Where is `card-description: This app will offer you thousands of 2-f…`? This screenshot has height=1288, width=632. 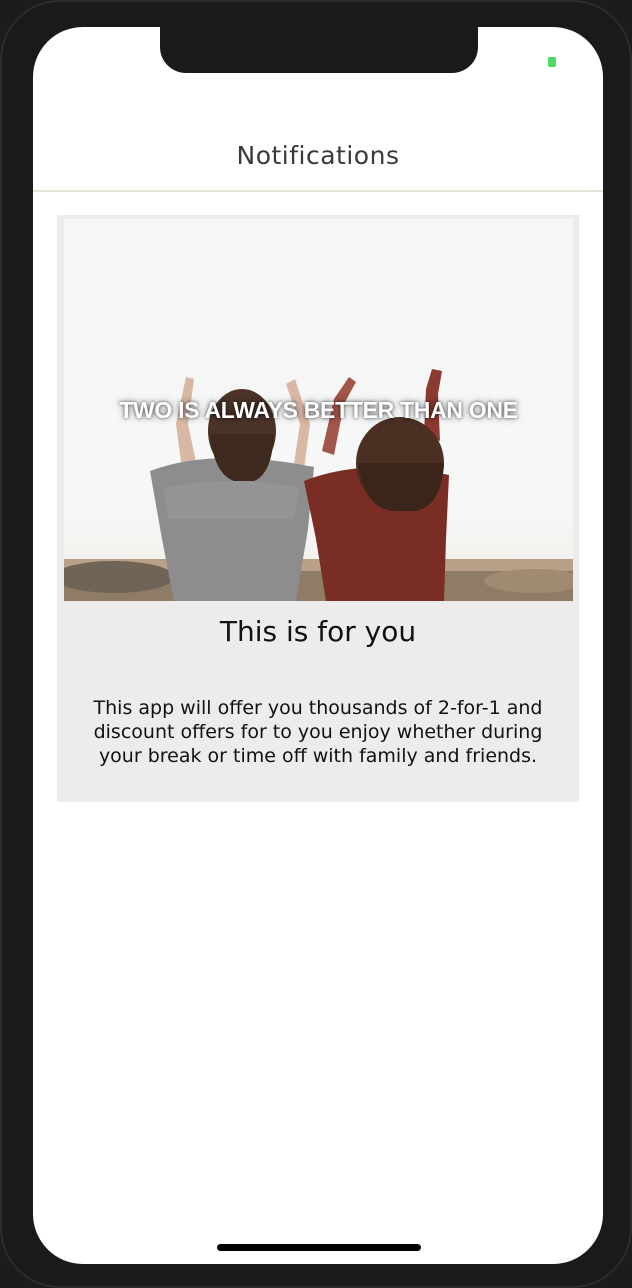
card-description: This app will offer you thousands of 2-f… is located at coordinates (318, 732).